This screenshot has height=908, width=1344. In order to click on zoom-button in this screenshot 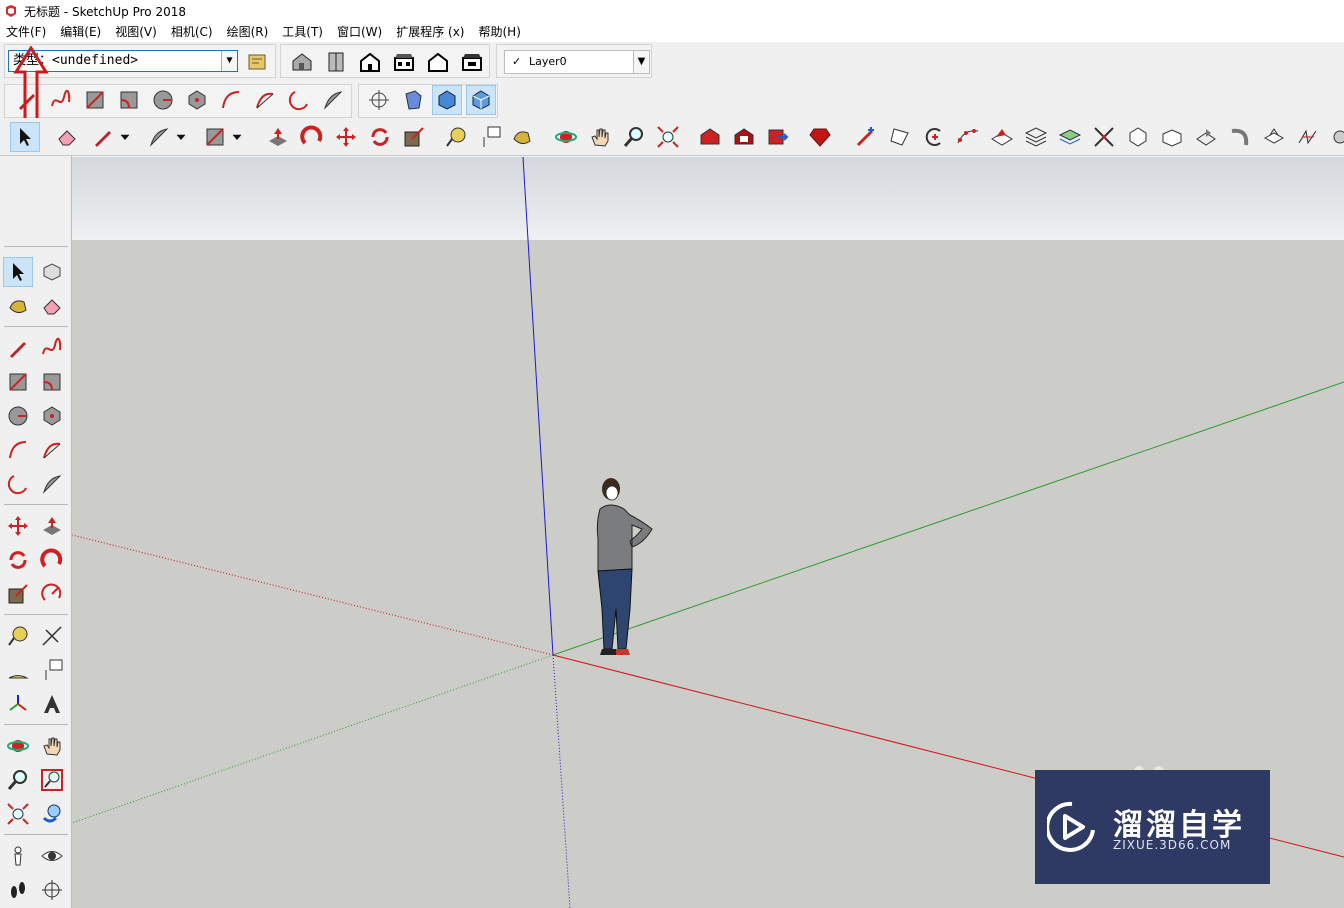, I will do `click(634, 137)`.